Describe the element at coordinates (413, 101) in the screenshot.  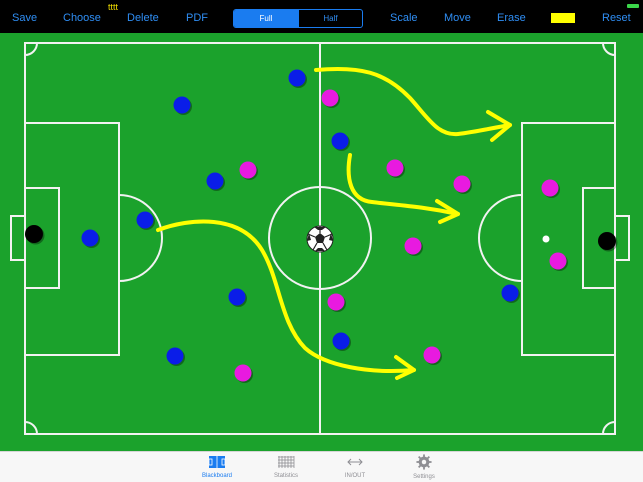
I see `arrow-path-top` at that location.